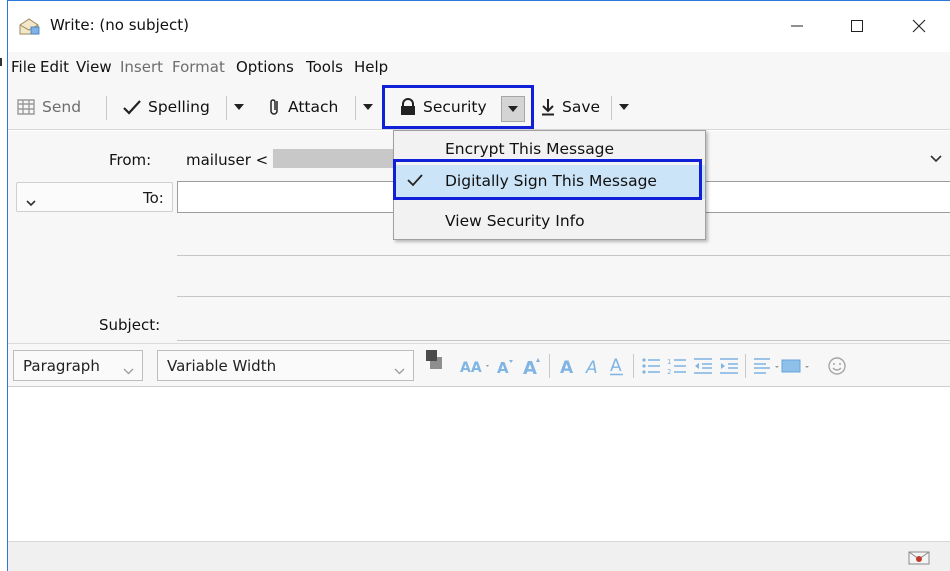 This screenshot has width=950, height=571. Describe the element at coordinates (581, 107) in the screenshot. I see `save-label: Save` at that location.